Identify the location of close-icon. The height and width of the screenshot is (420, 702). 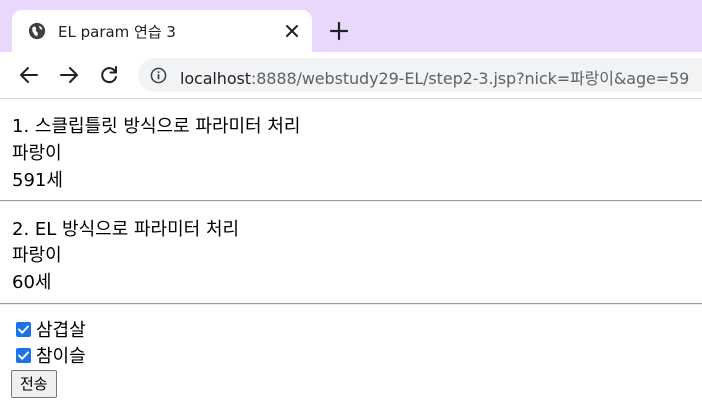
(292, 31).